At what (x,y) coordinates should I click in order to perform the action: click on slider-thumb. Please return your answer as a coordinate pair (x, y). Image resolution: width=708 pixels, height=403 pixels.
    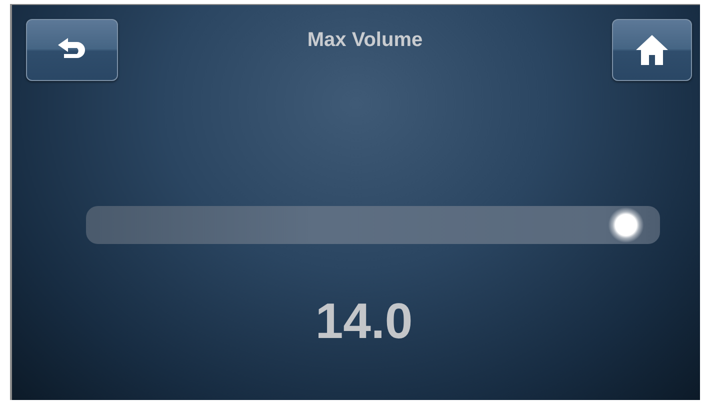
    Looking at the image, I should click on (626, 225).